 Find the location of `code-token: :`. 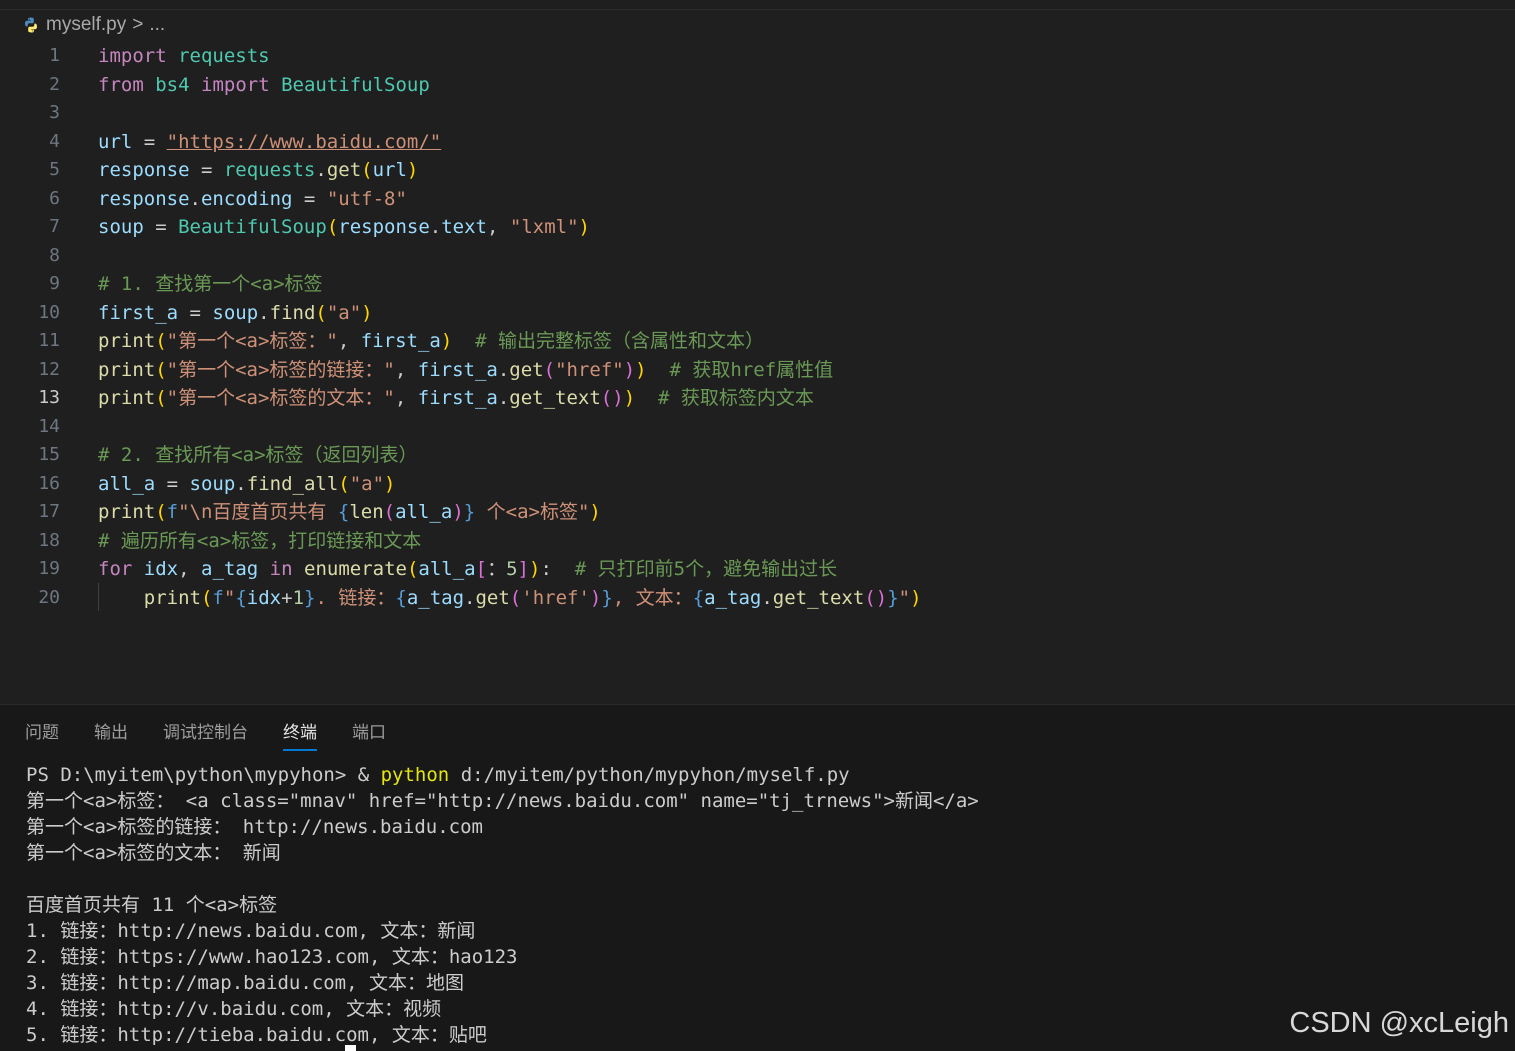

code-token: : is located at coordinates (545, 569).